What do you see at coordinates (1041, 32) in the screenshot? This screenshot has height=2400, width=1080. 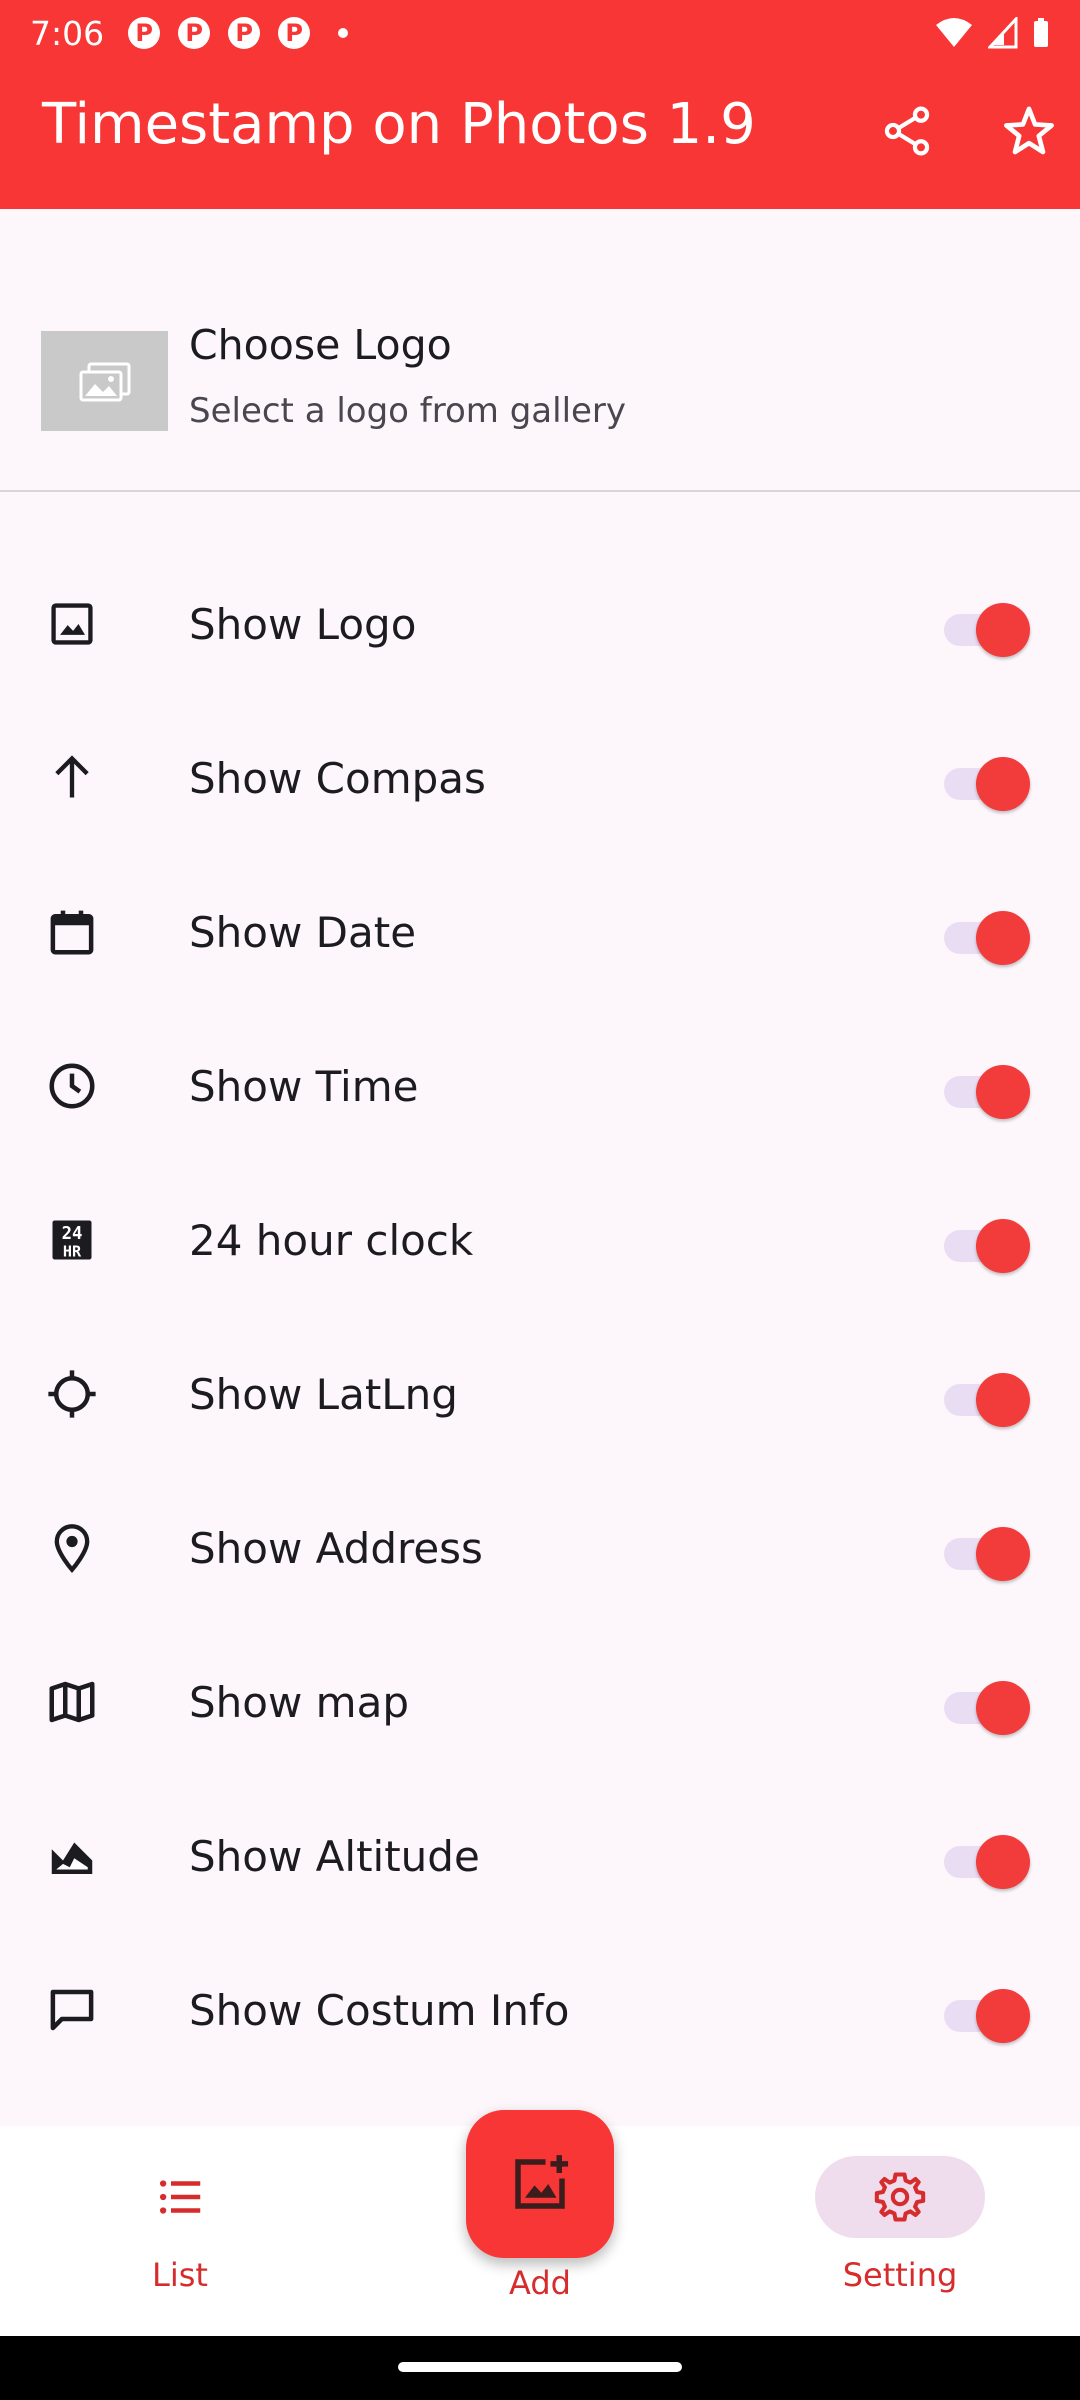 I see `battery-icon` at bounding box center [1041, 32].